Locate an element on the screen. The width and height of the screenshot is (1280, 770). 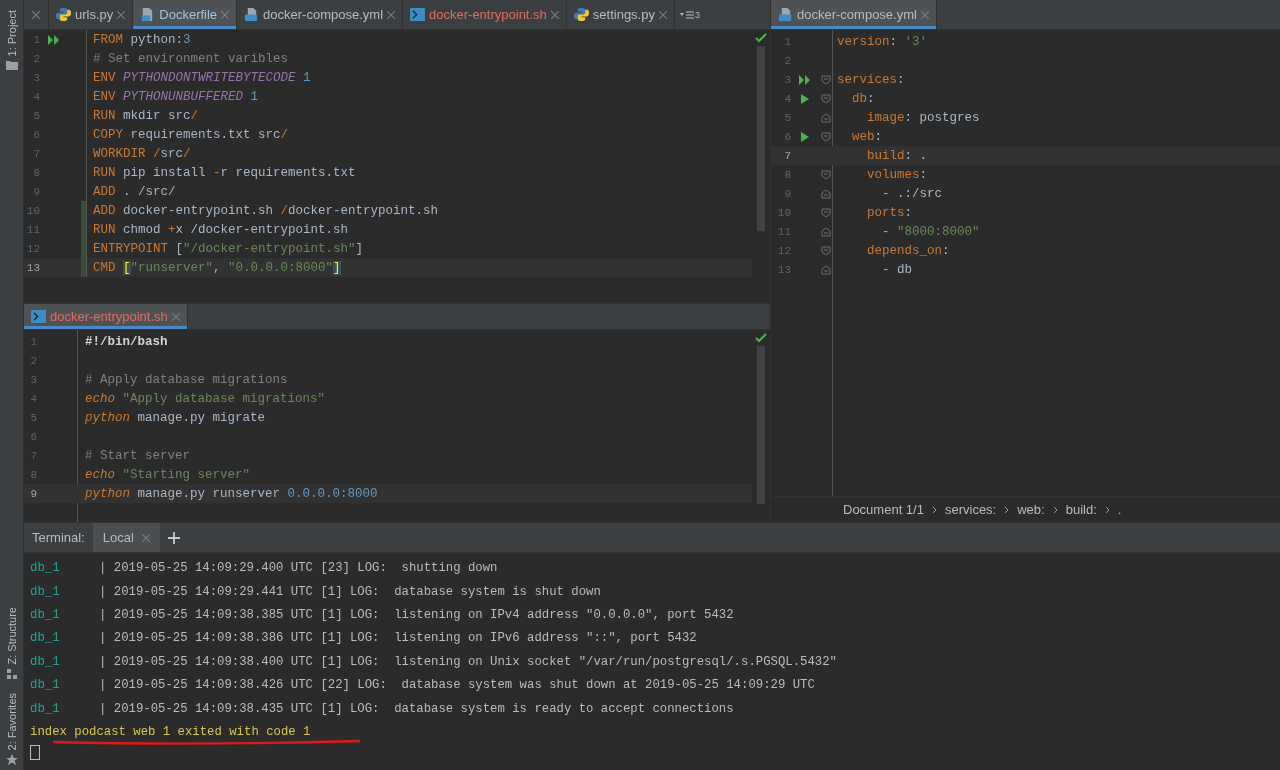
side-tab: 2: Favorites is located at coordinates (11, 726).